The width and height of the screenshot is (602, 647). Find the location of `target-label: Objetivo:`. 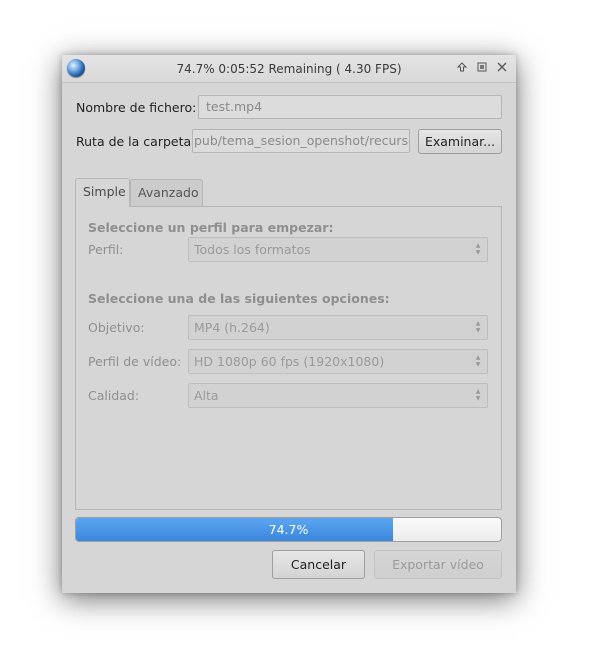

target-label: Objetivo: is located at coordinates (116, 327).